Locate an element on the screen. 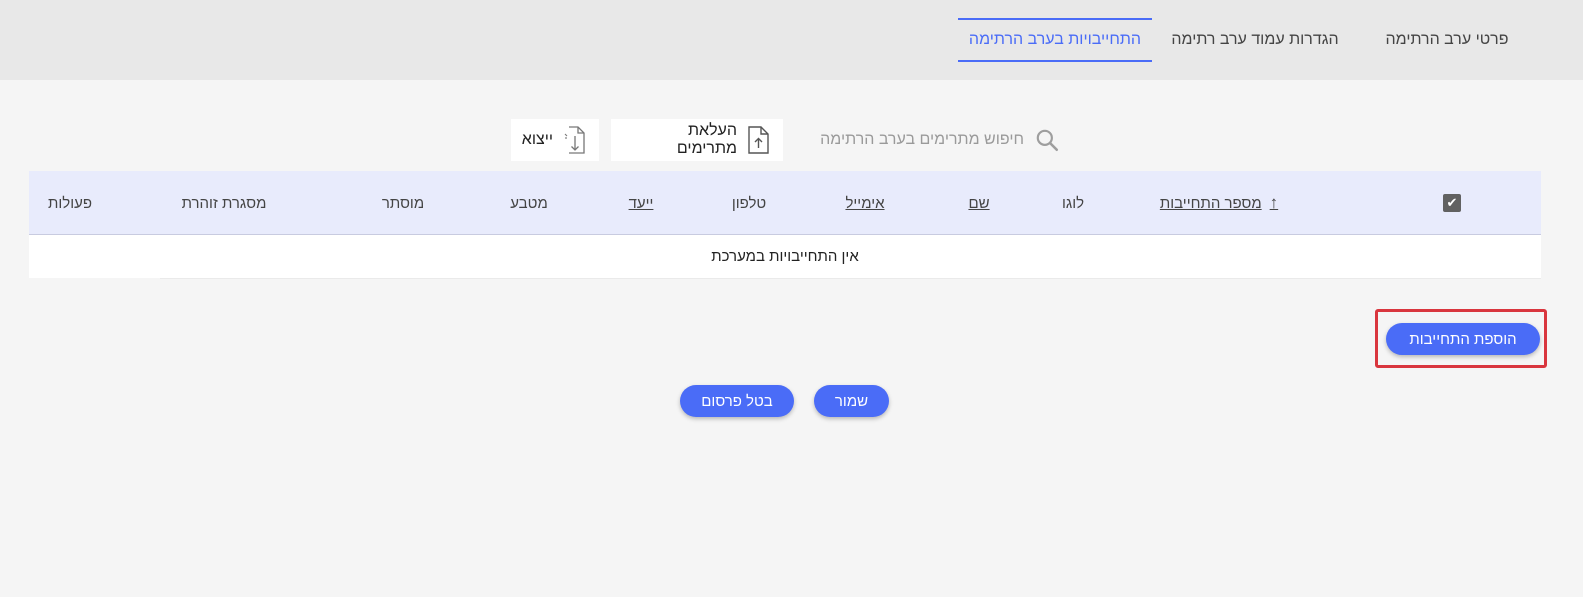  sort-arrow-icon: ↑ is located at coordinates (1274, 202).